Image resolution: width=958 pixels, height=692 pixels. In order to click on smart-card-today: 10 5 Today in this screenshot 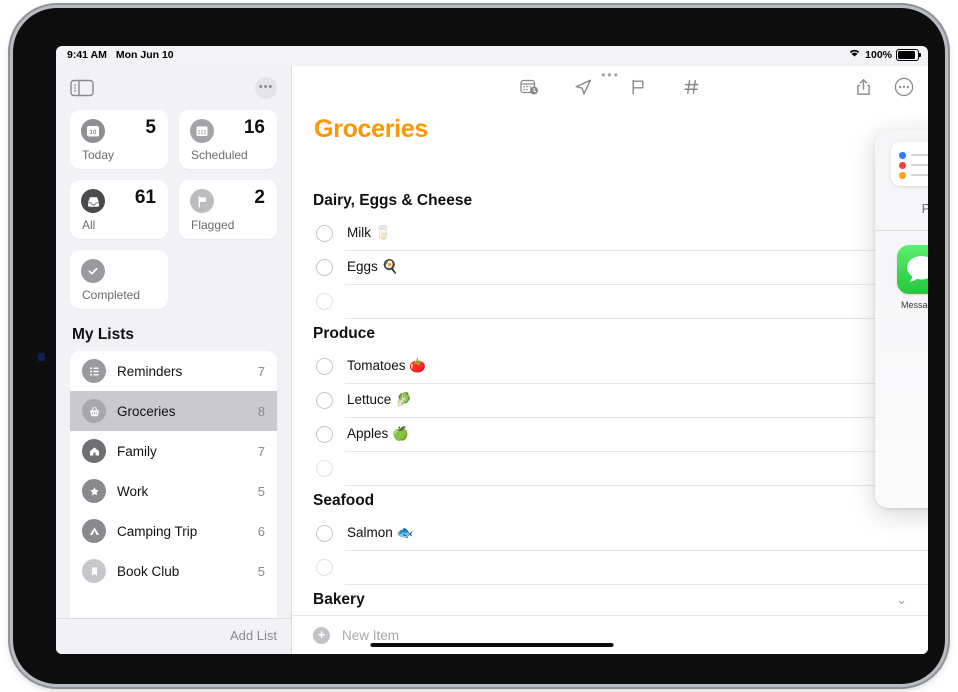, I will do `click(119, 139)`.